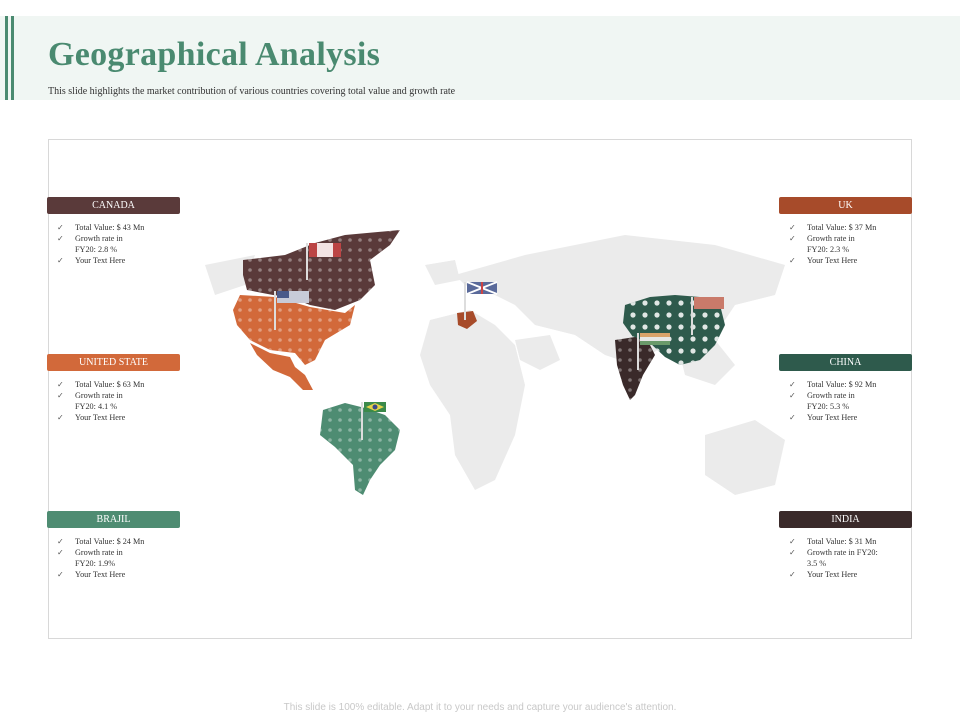 Image resolution: width=960 pixels, height=720 pixels. I want to click on card-header-united-state: UNITED STATE, so click(113, 362).